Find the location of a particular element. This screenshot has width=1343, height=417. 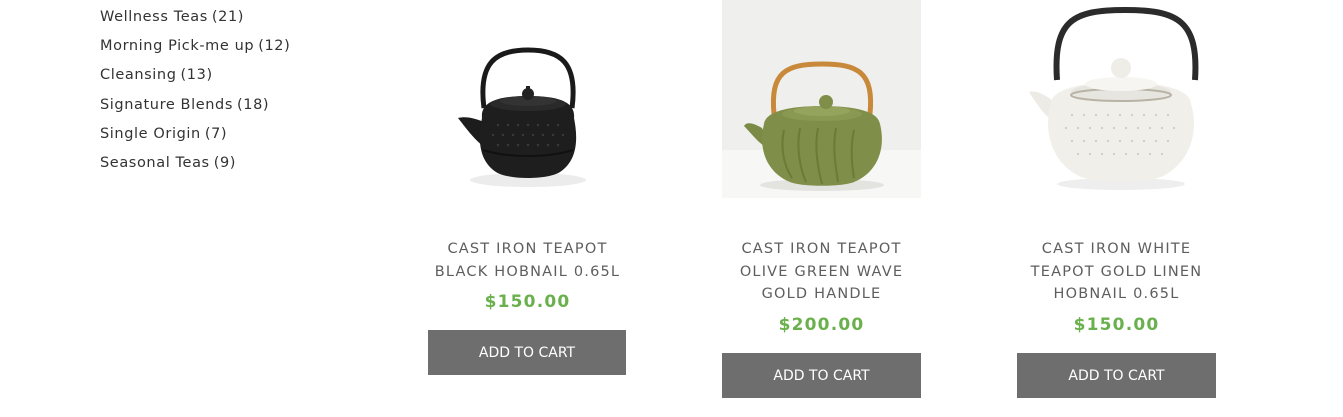

product-price: $200.00 is located at coordinates (821, 324).